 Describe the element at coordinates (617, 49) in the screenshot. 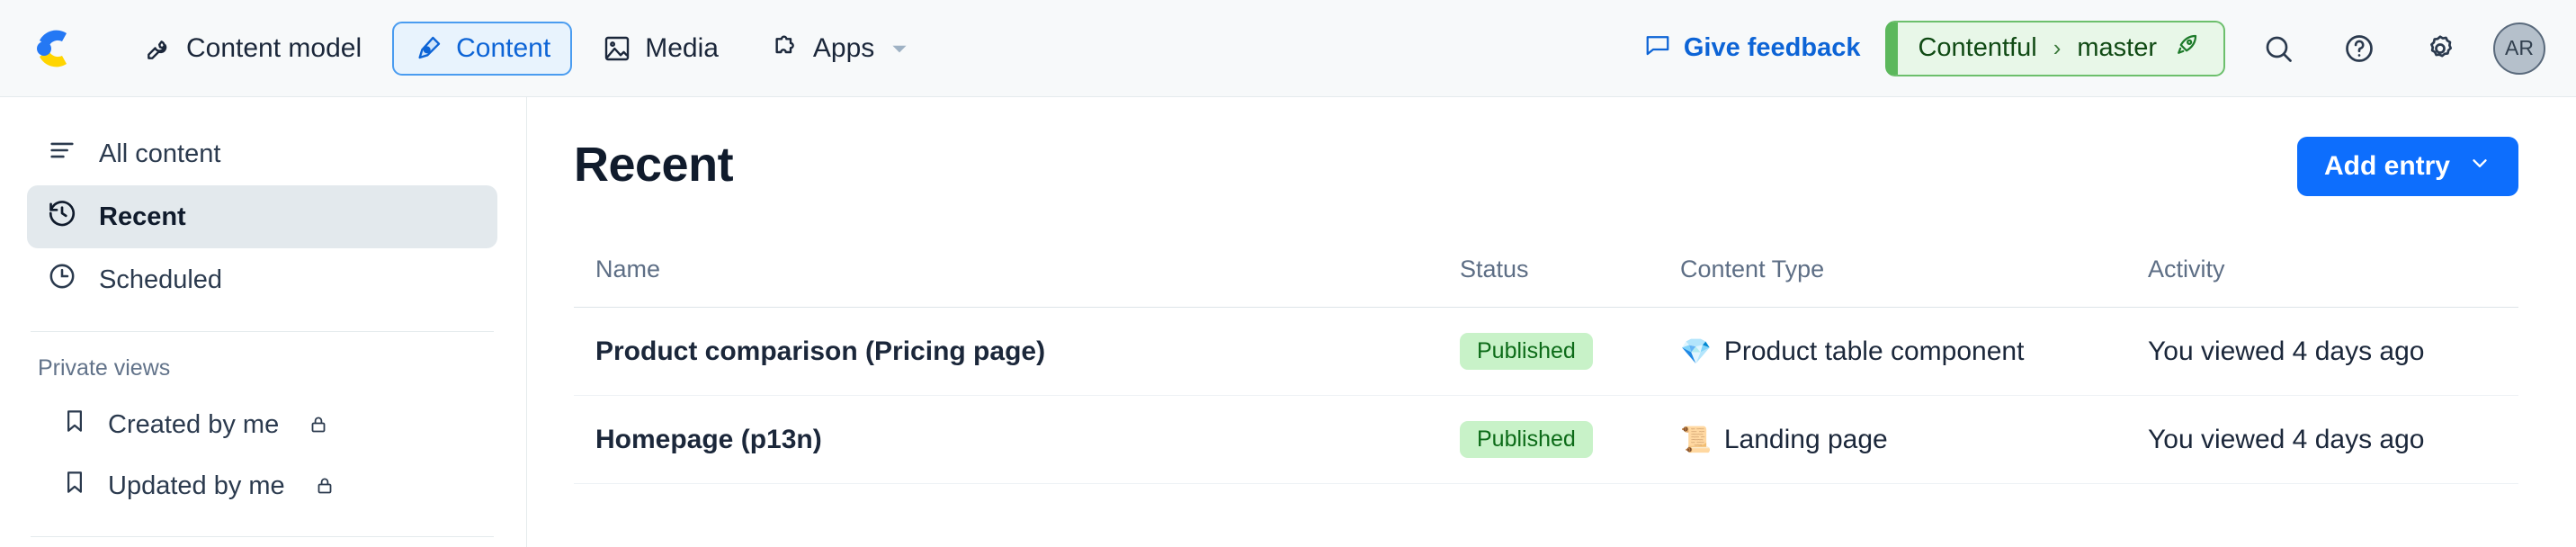

I see `image-icon` at that location.